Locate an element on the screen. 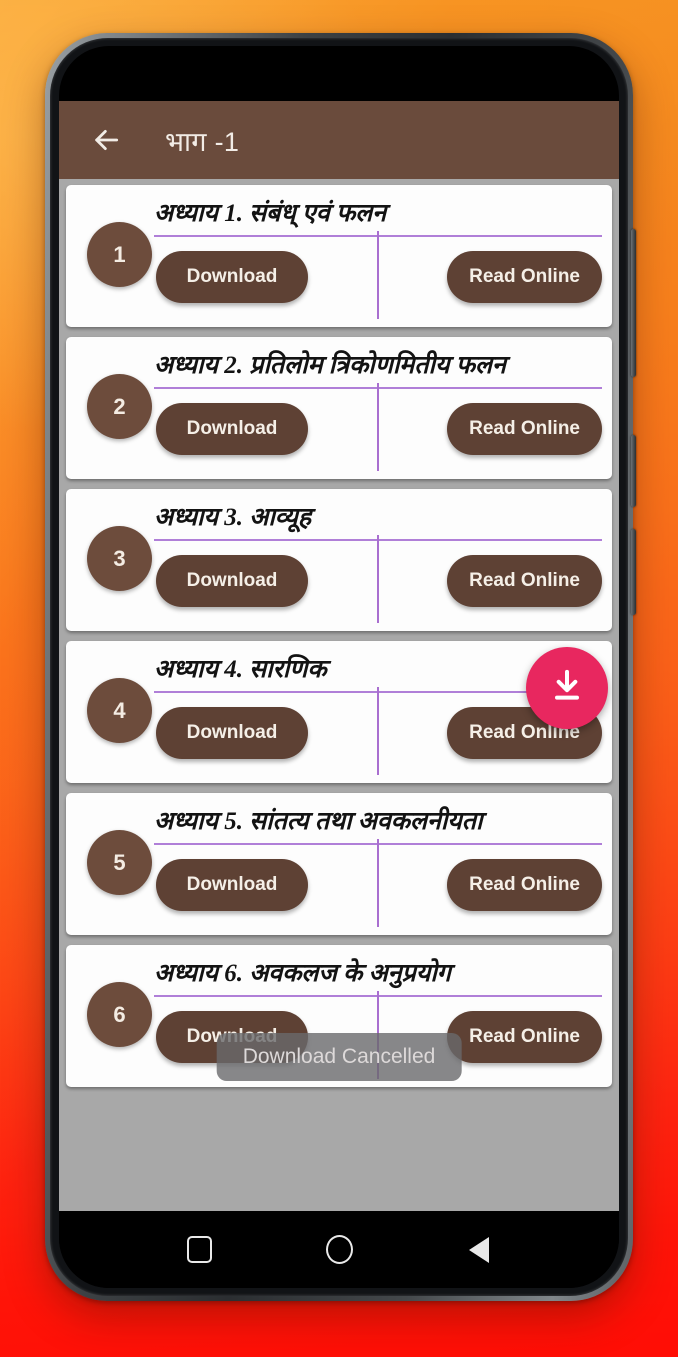 This screenshot has width=678, height=1357. circle-icon is located at coordinates (339, 1249).